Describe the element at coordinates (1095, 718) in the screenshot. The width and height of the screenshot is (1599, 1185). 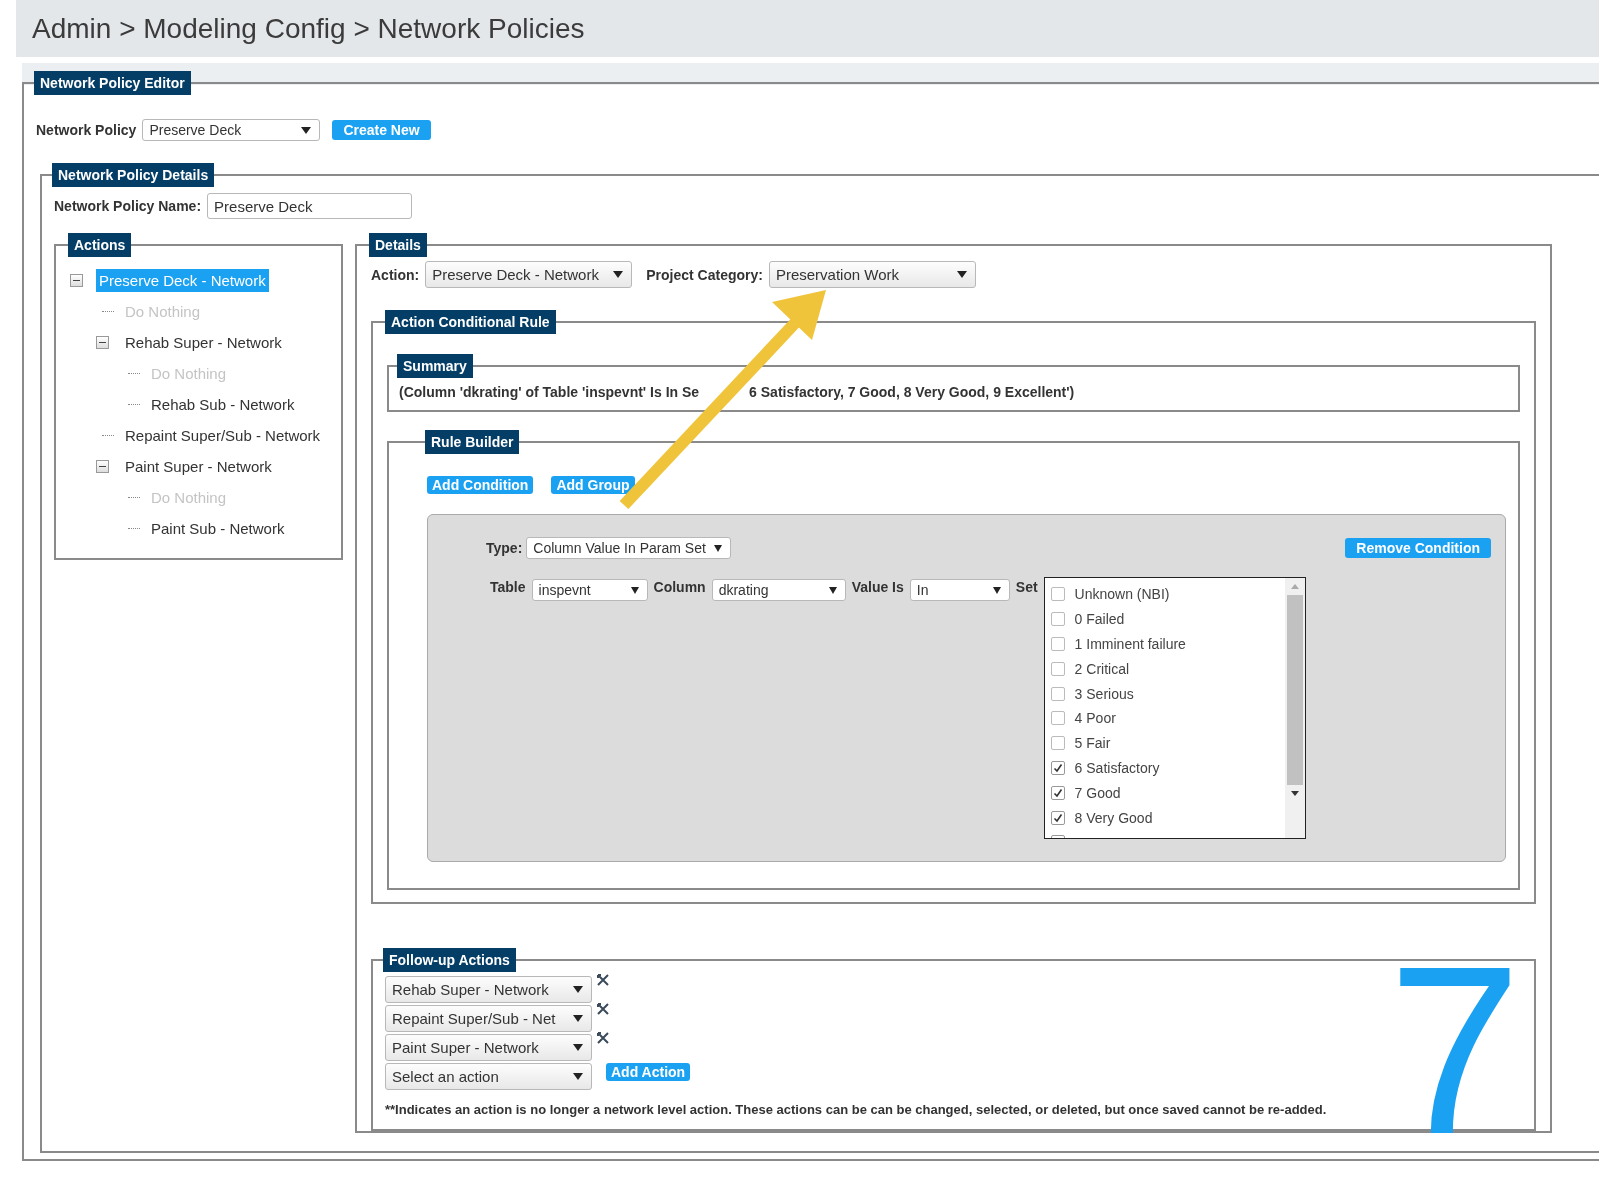
I see `option-label: 4 Poor` at that location.